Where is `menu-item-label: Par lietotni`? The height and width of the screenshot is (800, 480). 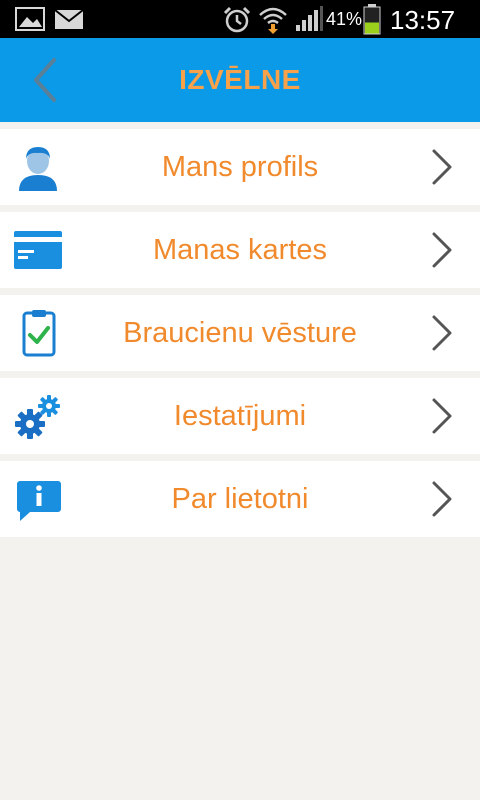
menu-item-label: Par lietotni is located at coordinates (240, 499).